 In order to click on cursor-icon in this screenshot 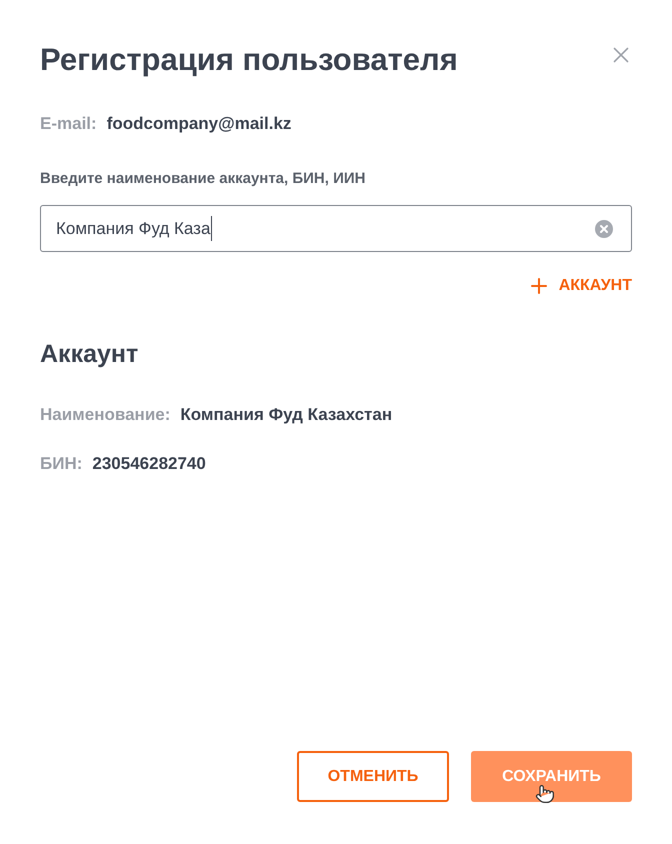, I will do `click(545, 794)`.